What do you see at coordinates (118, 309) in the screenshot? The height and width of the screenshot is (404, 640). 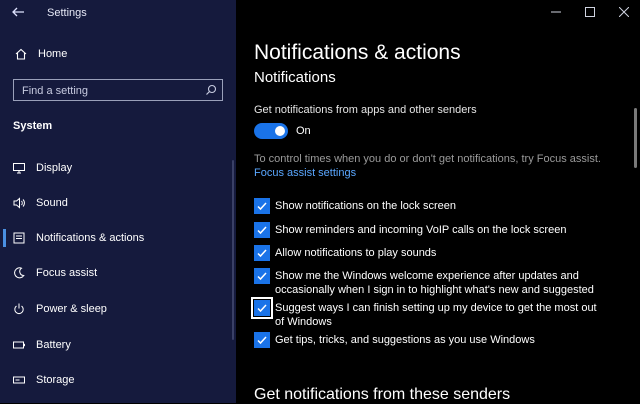 I see `sidebar-item-power-sleep: Power & sleep` at bounding box center [118, 309].